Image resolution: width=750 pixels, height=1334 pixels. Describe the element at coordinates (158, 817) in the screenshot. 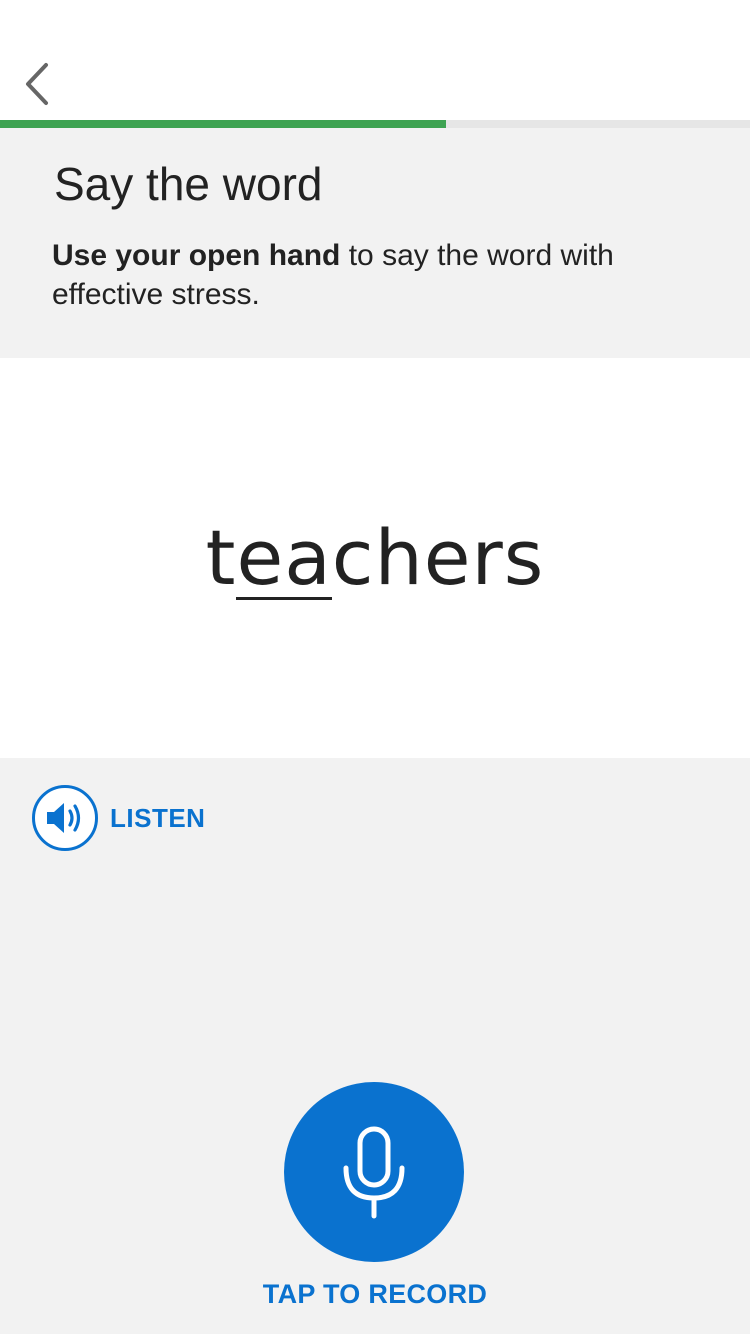

I see `listen-label: LISTEN` at that location.